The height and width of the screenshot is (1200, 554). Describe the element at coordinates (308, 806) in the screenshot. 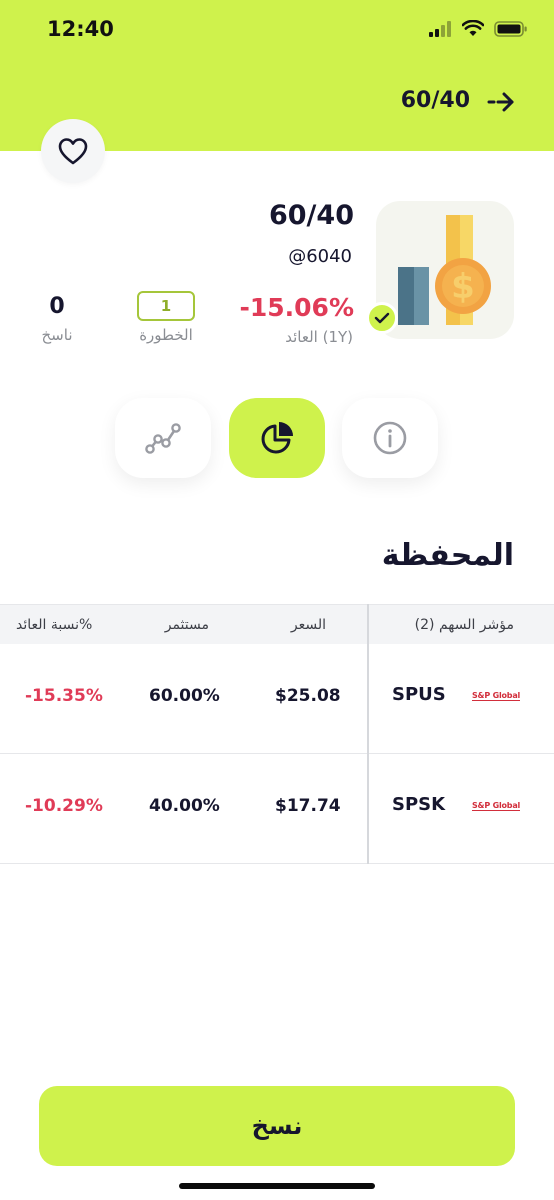

I see `price: $17.74` at that location.